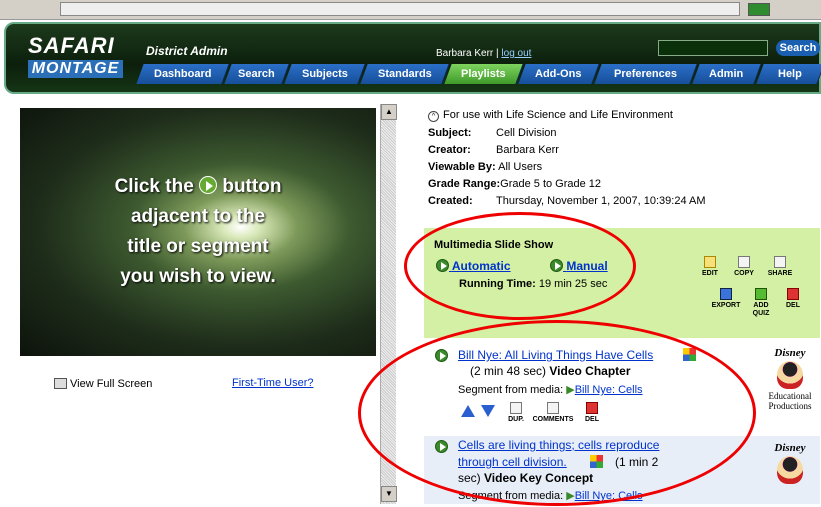  Describe the element at coordinates (103, 384) in the screenshot. I see `view-full-screen-link: View Full Screen` at that location.